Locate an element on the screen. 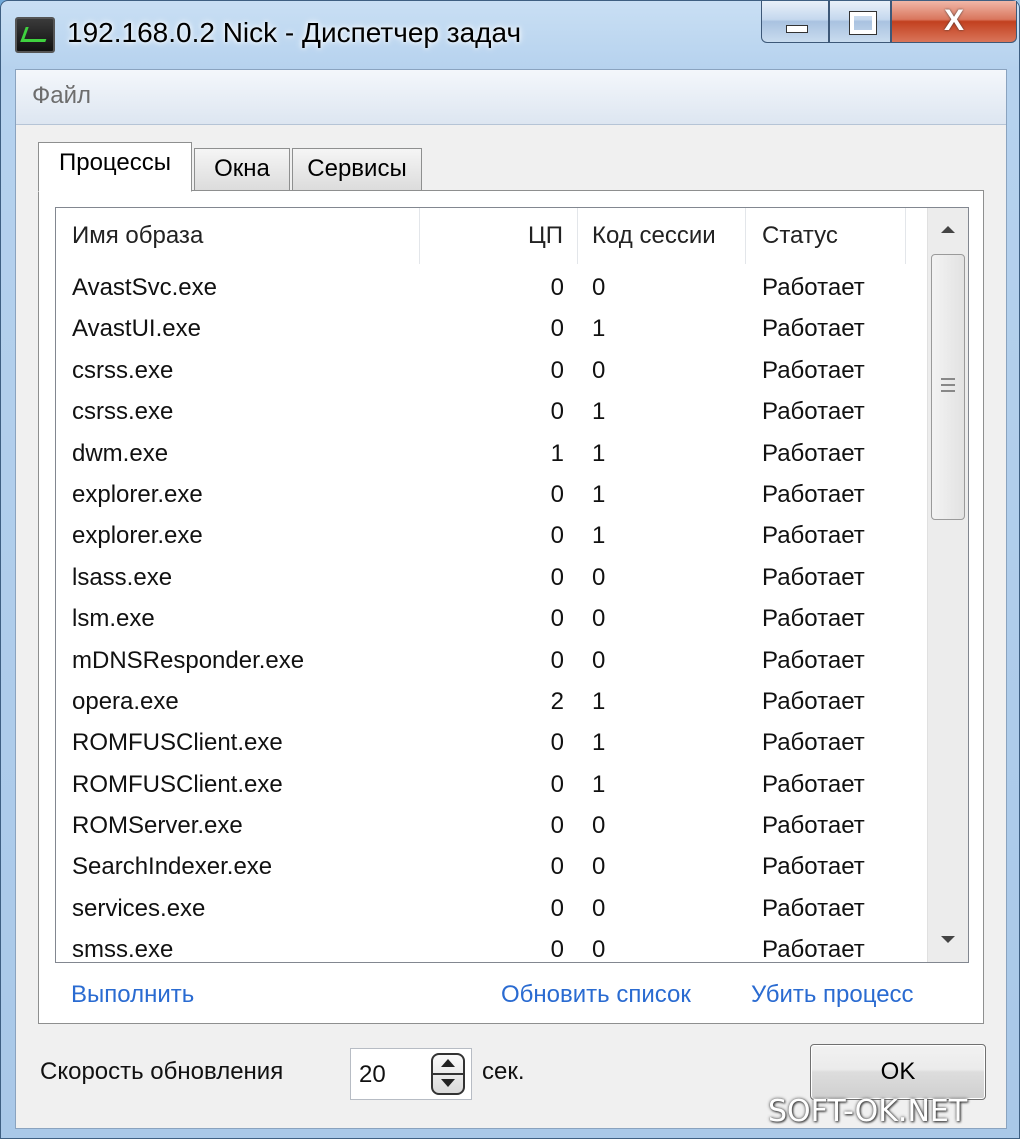  table-row: csrss.exe 0 1 Работает is located at coordinates (491, 410).